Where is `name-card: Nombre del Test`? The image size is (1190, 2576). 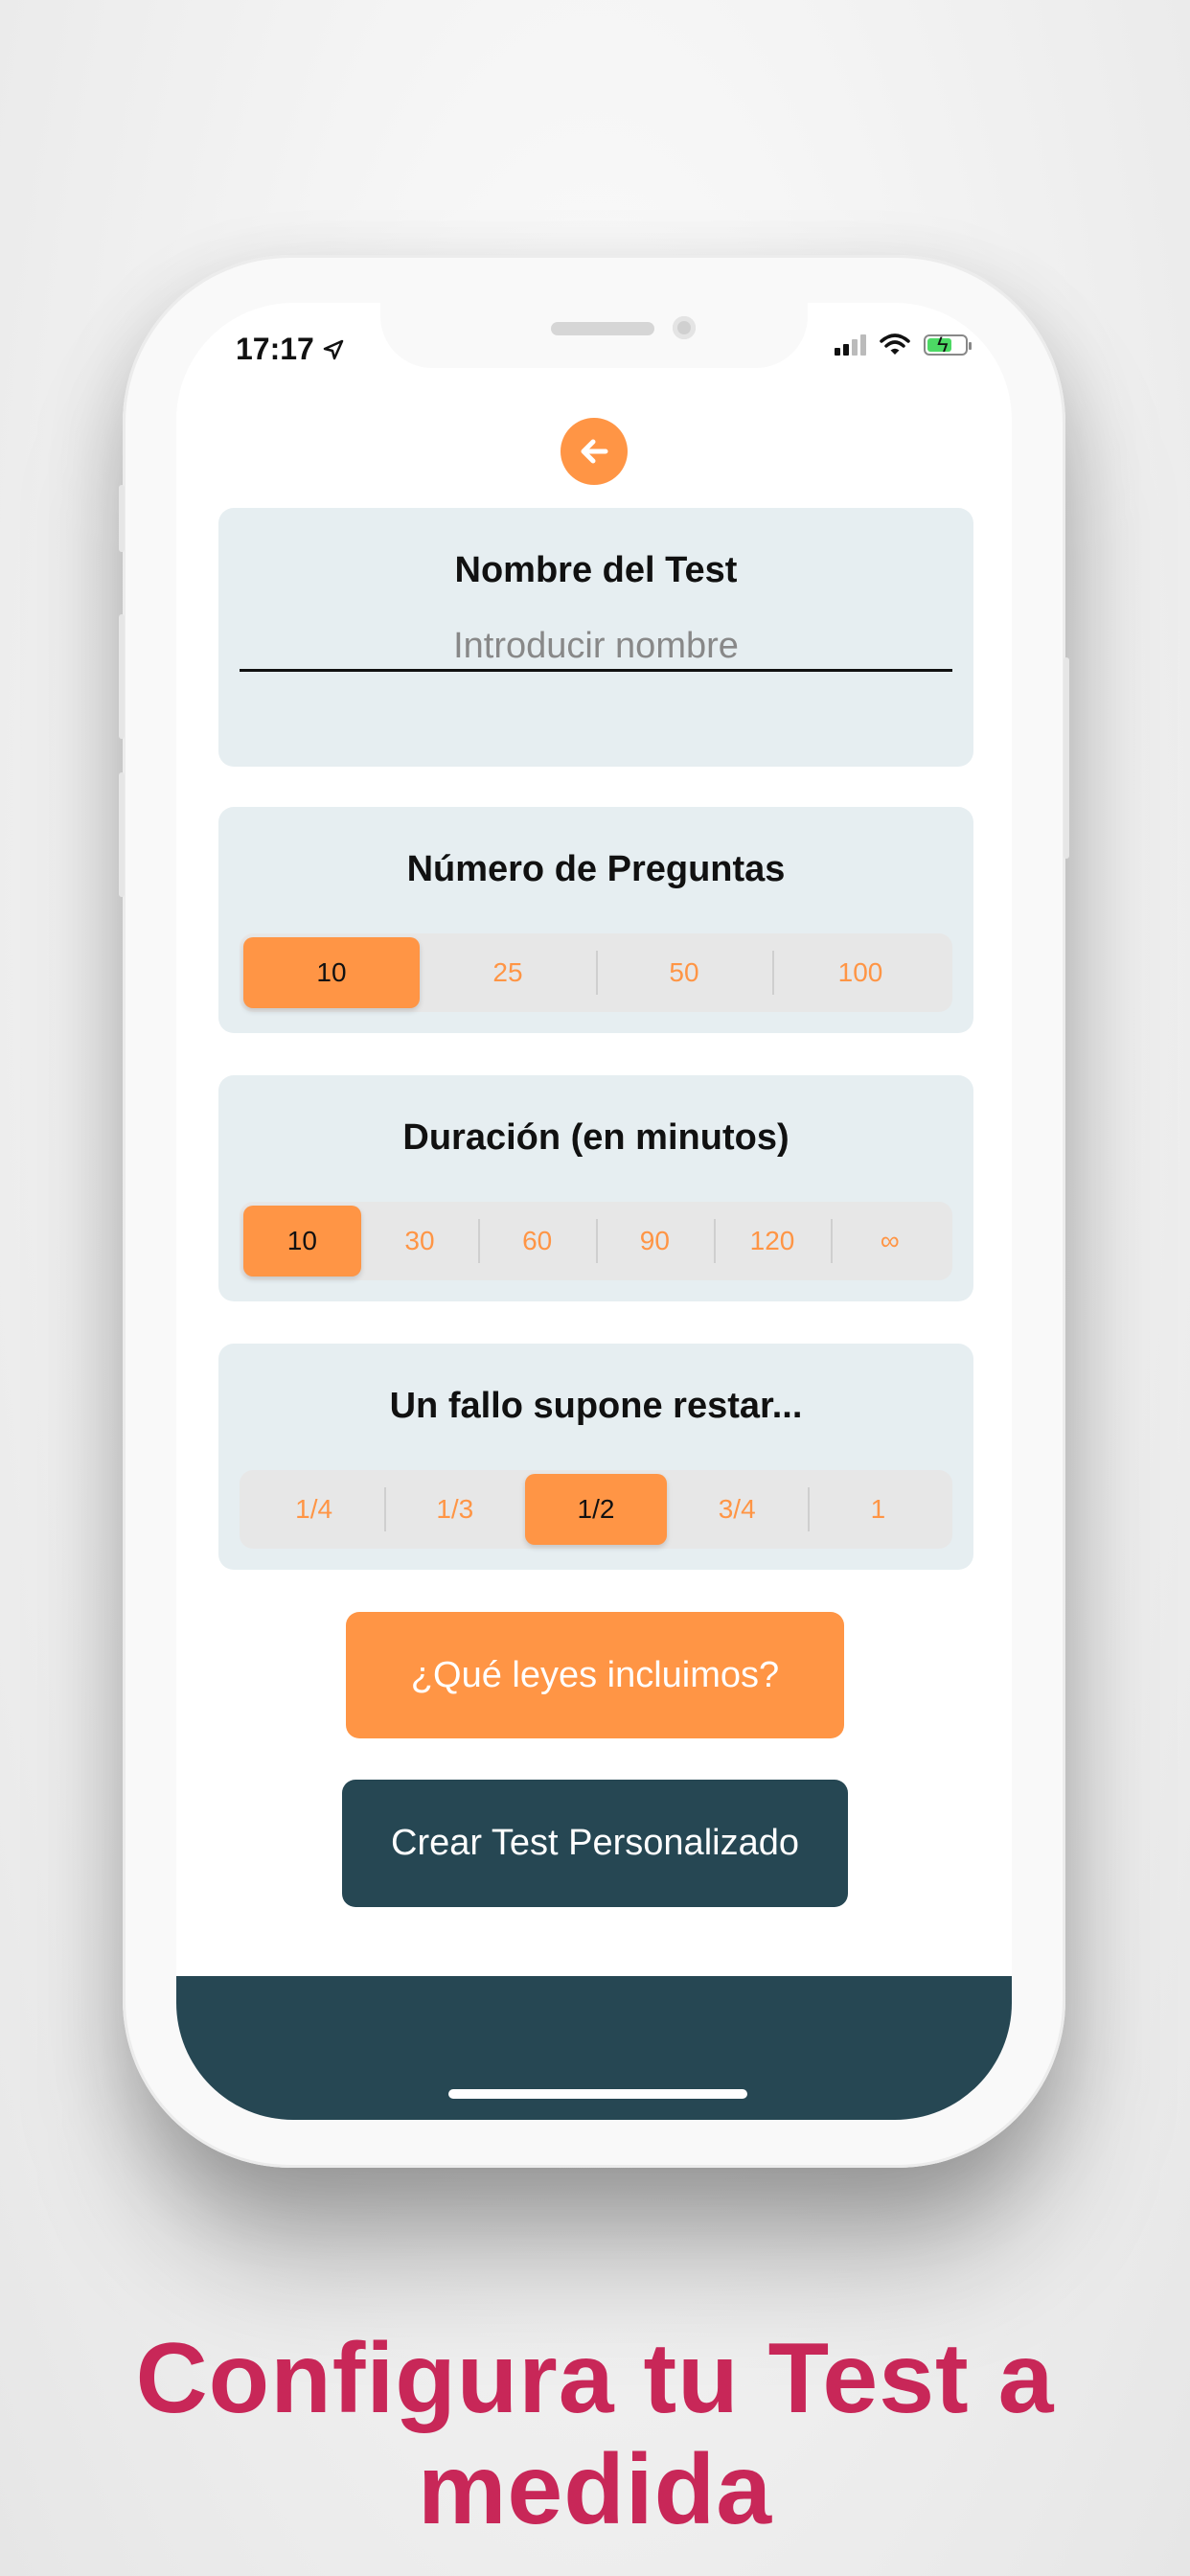 name-card: Nombre del Test is located at coordinates (595, 637).